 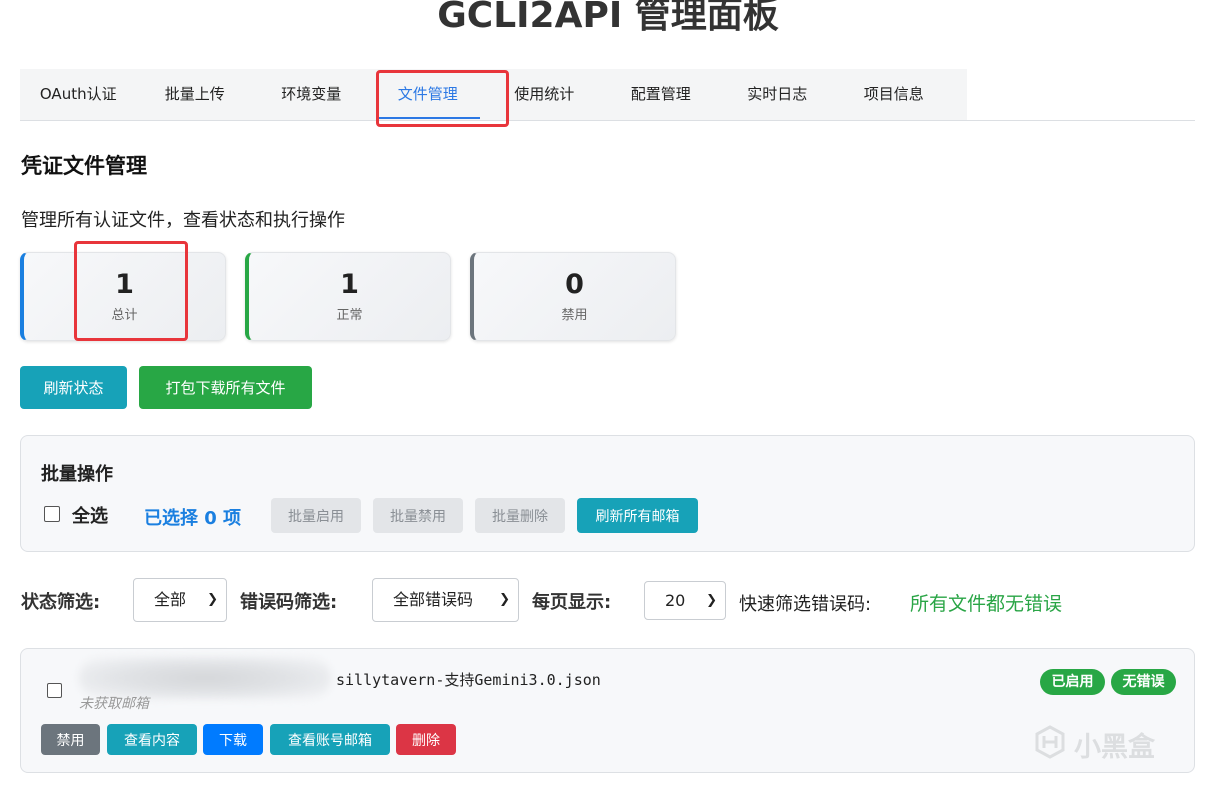 I want to click on tab-batch-upload: 批量上传, so click(x=195, y=94).